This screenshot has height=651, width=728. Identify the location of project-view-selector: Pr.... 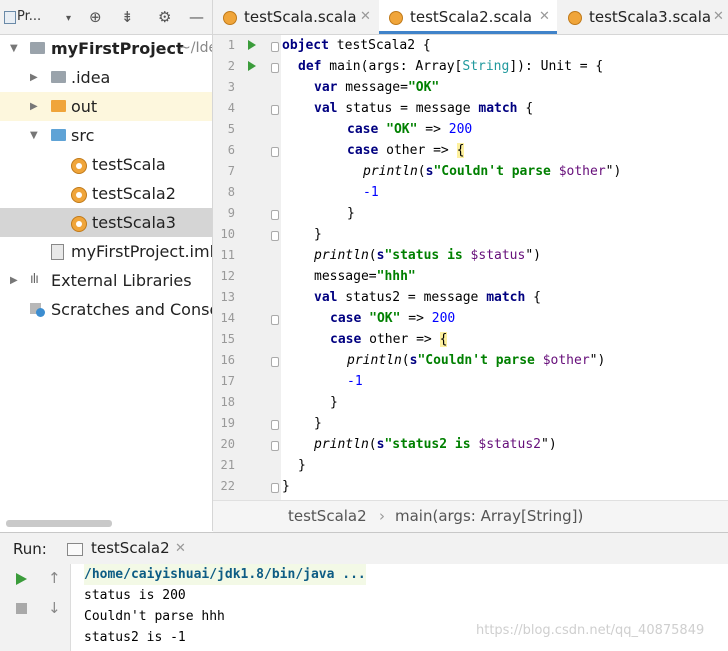
(29, 16).